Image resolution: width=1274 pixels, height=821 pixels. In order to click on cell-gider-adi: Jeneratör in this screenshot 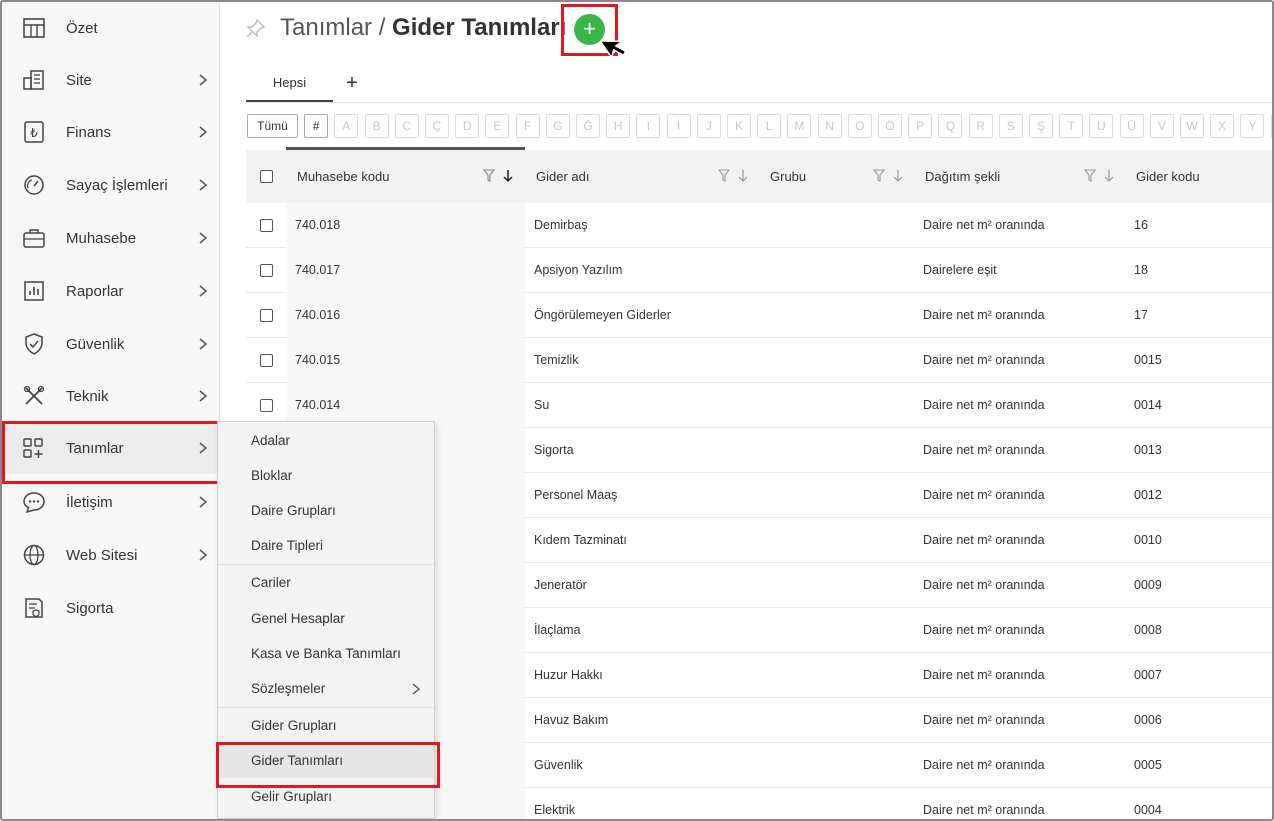, I will do `click(560, 585)`.